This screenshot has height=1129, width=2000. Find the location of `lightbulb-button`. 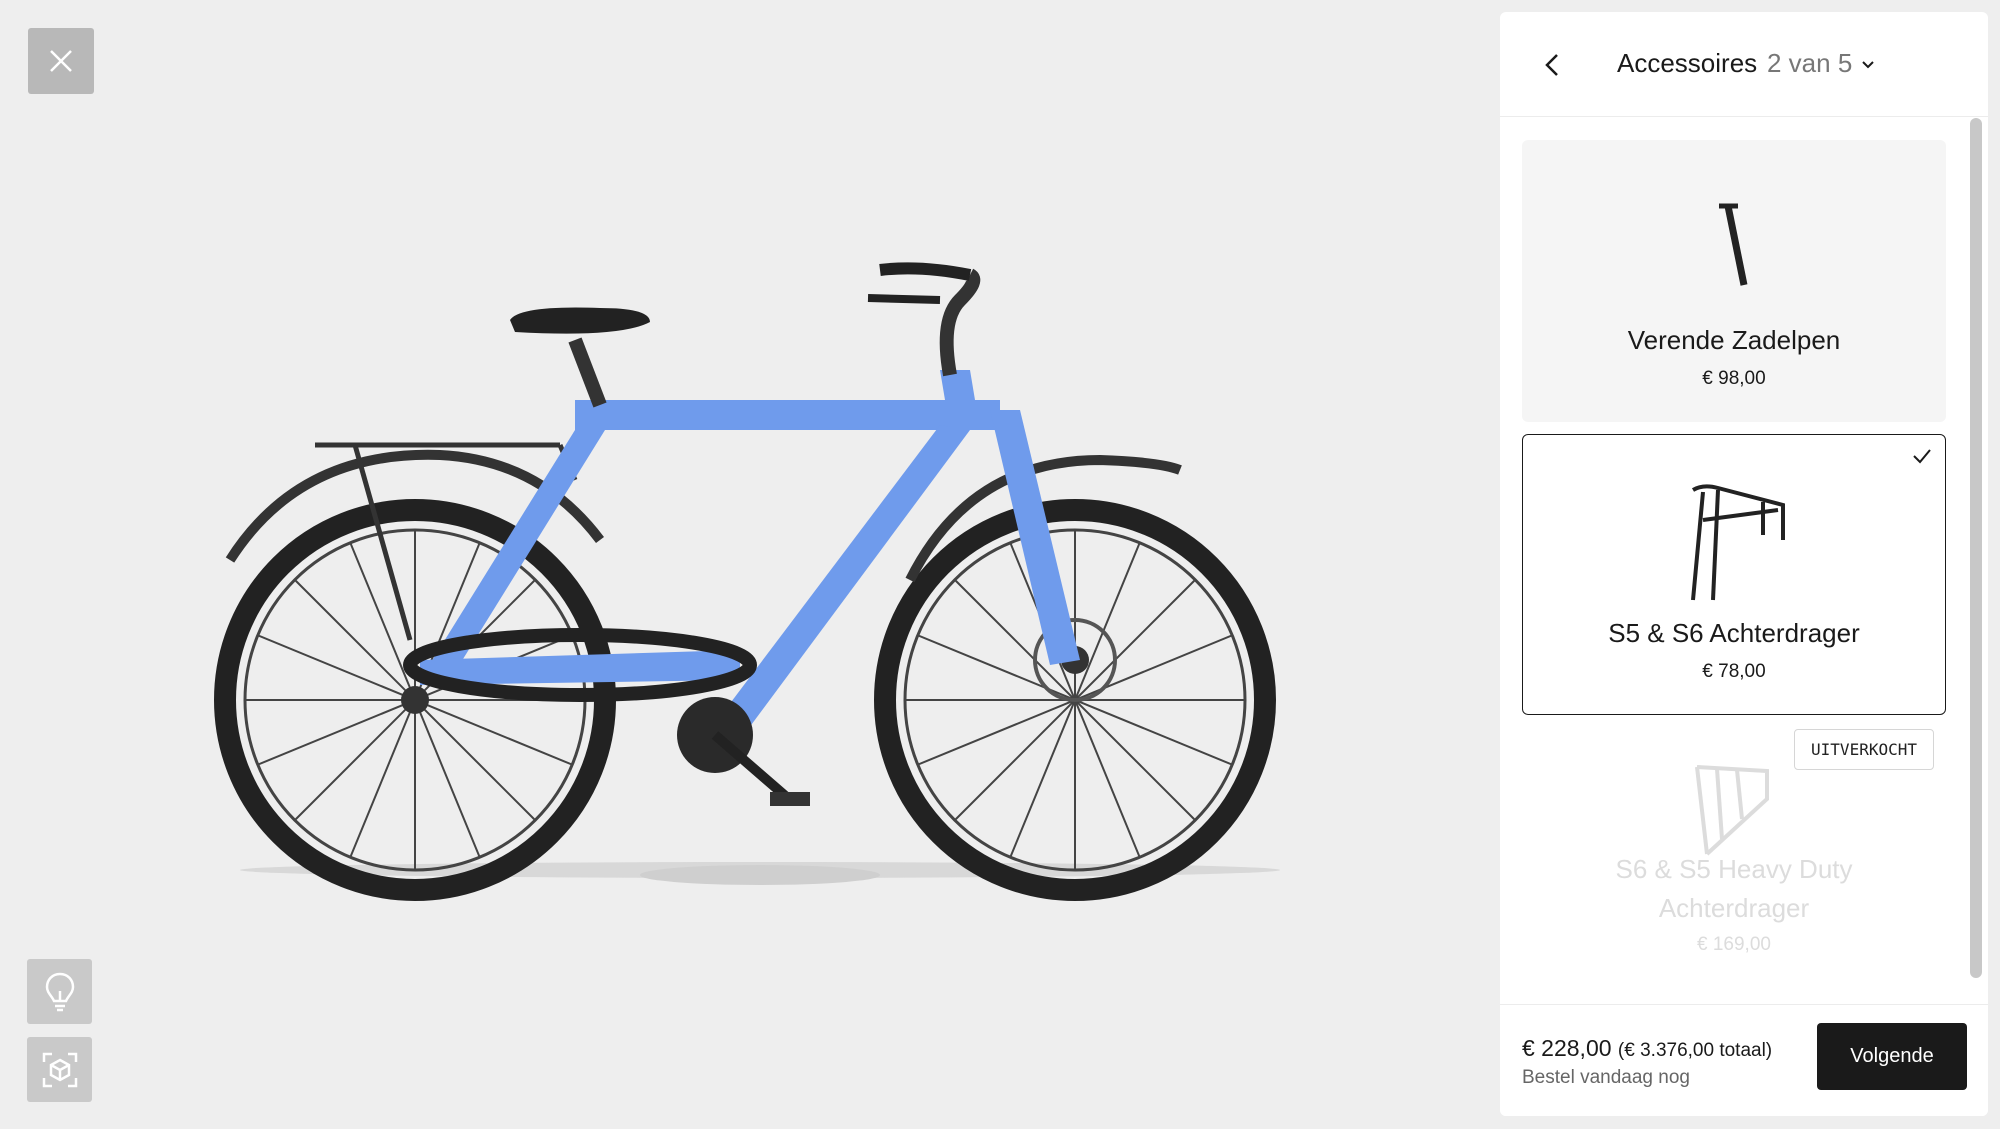

lightbulb-button is located at coordinates (59, 991).